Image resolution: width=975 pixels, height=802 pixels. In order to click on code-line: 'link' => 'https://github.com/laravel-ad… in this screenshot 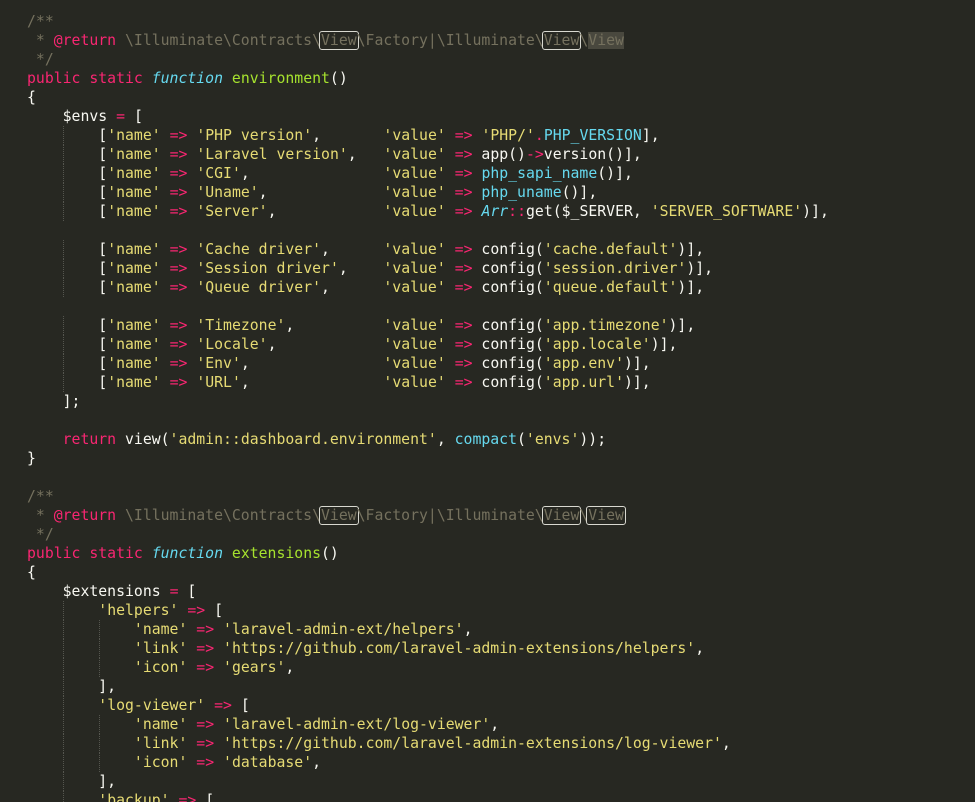, I will do `click(487, 648)`.